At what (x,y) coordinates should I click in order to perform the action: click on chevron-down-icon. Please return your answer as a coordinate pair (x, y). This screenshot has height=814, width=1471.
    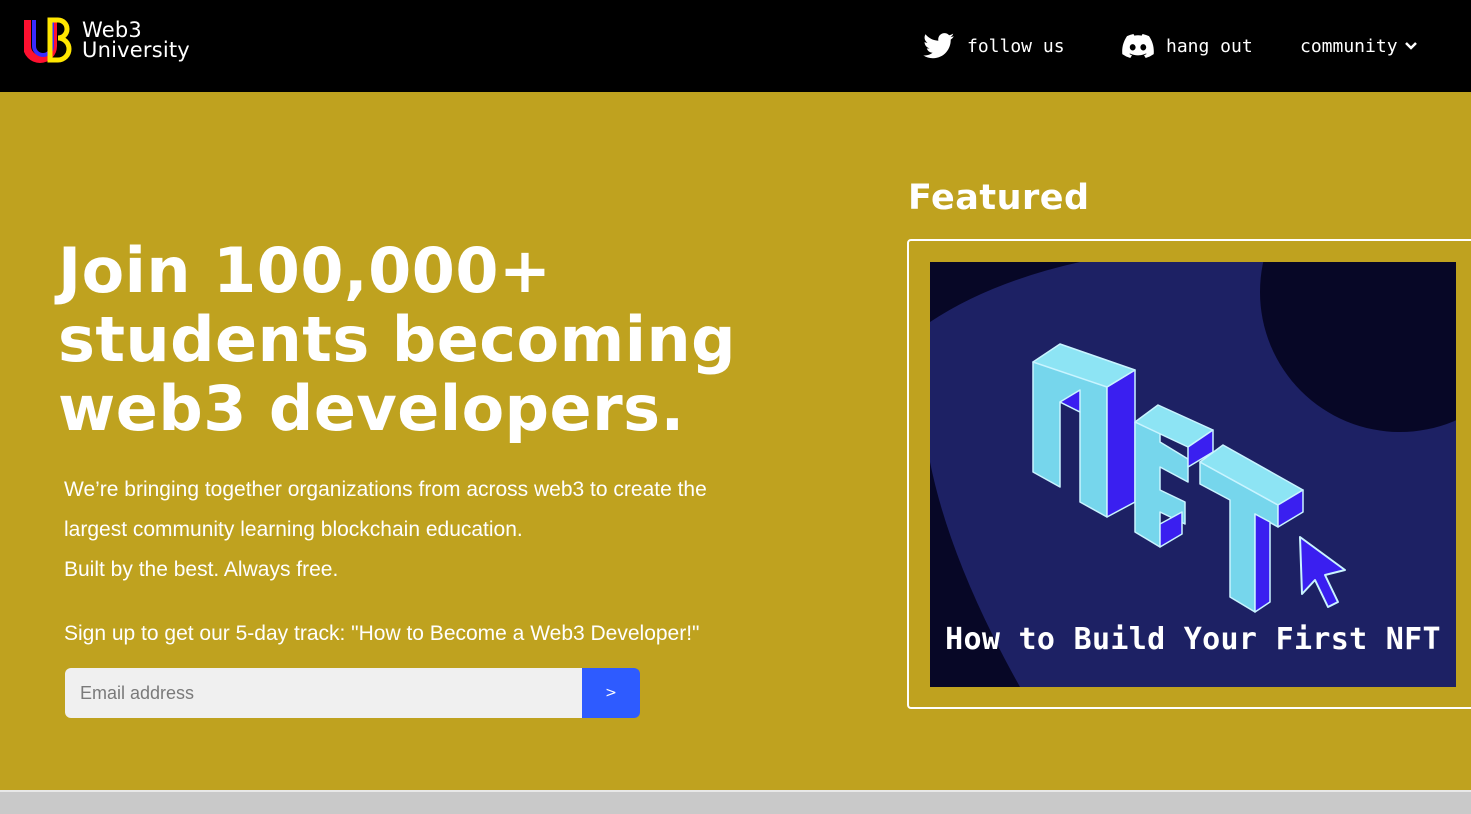
    Looking at the image, I should click on (1410, 46).